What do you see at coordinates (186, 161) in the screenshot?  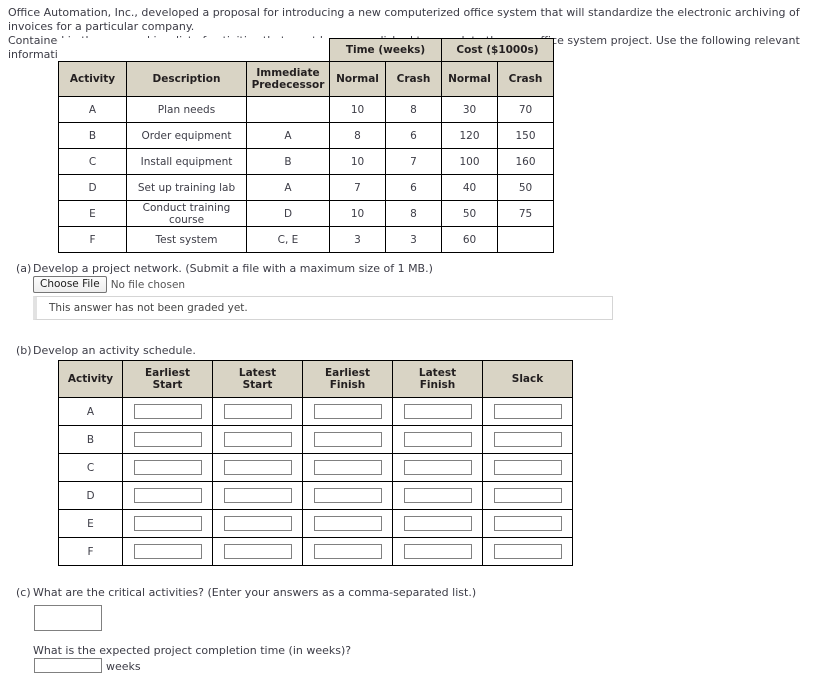 I see `description-cell: Install equipment` at bounding box center [186, 161].